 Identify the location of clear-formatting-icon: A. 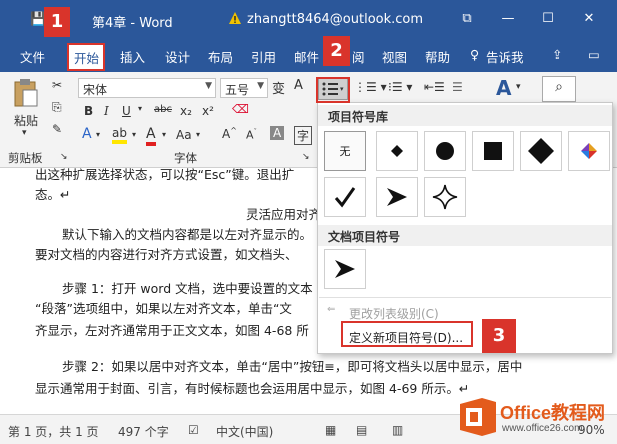
(298, 85).